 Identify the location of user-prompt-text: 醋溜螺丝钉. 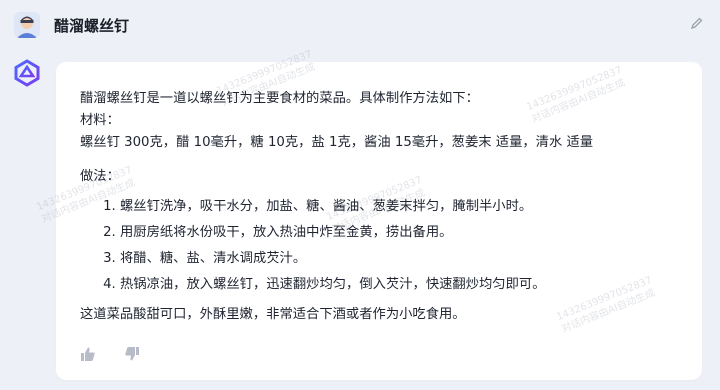
(92, 25).